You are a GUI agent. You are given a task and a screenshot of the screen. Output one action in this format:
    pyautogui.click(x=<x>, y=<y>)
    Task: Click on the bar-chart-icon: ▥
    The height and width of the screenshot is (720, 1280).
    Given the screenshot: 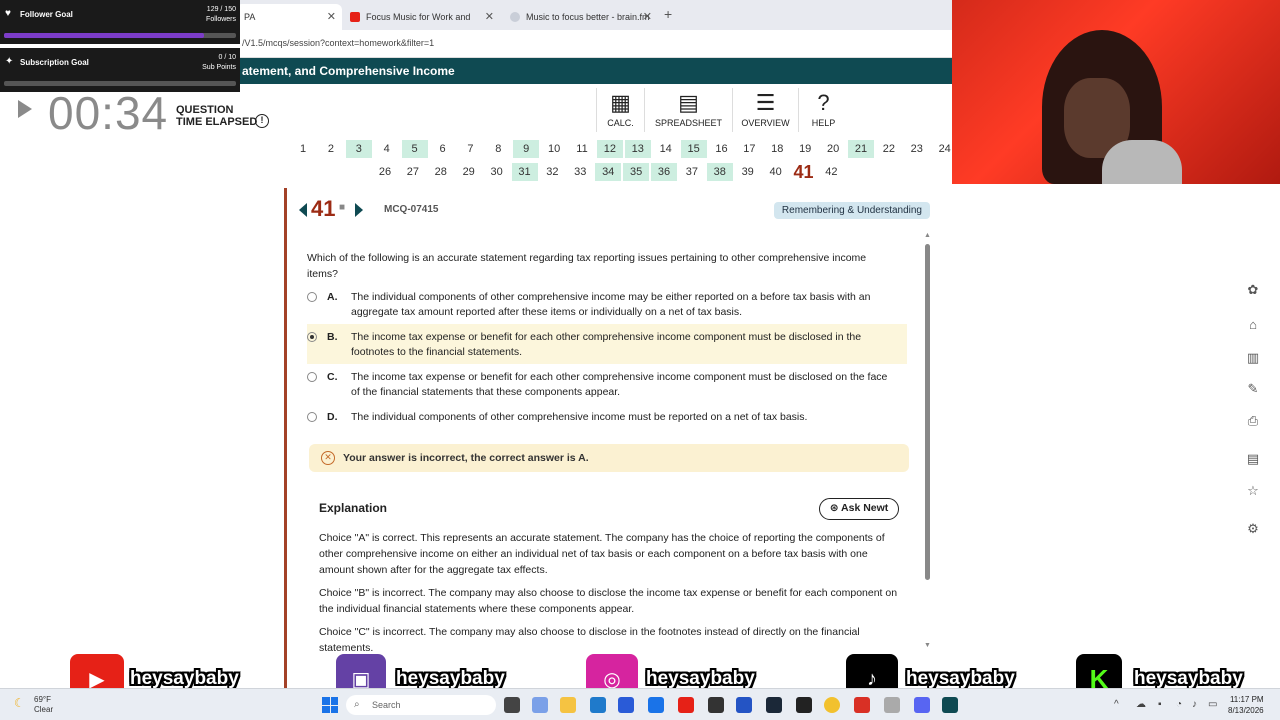 What is the action you would take?
    pyautogui.click(x=1253, y=358)
    